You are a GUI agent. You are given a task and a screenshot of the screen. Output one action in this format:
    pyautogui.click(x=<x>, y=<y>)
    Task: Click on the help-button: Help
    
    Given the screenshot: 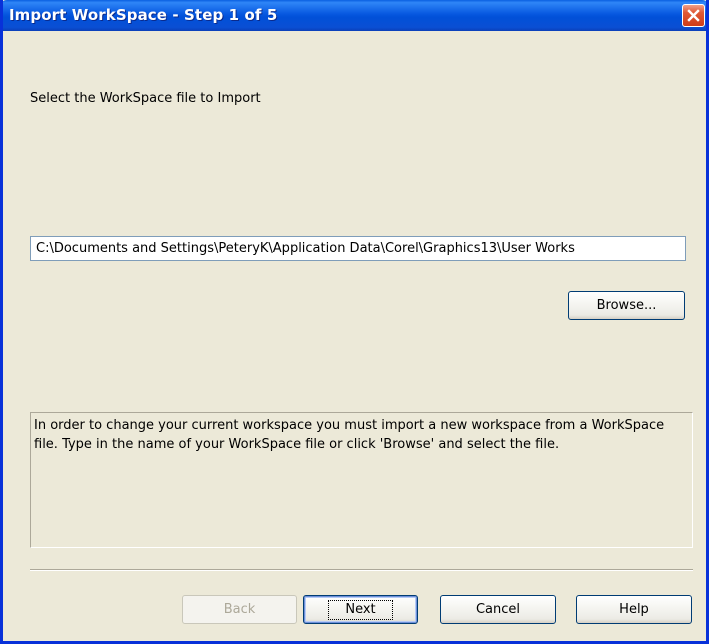 What is the action you would take?
    pyautogui.click(x=634, y=609)
    